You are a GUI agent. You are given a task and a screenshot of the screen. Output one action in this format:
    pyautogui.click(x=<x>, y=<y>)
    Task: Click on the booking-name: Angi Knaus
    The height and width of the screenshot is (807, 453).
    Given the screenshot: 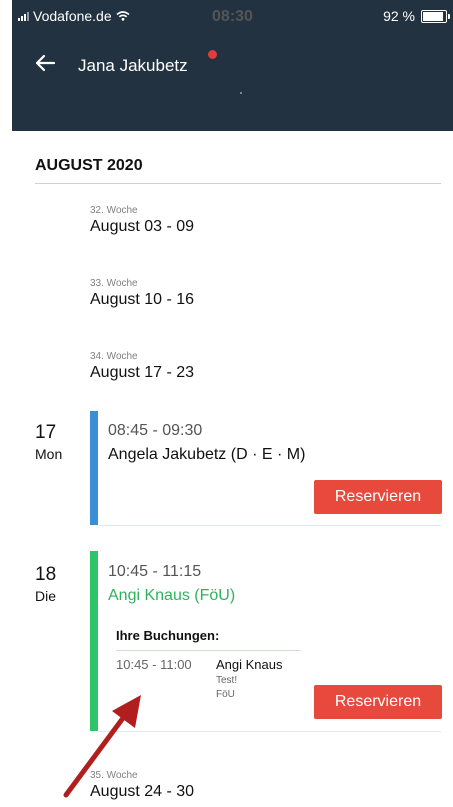 What is the action you would take?
    pyautogui.click(x=249, y=664)
    